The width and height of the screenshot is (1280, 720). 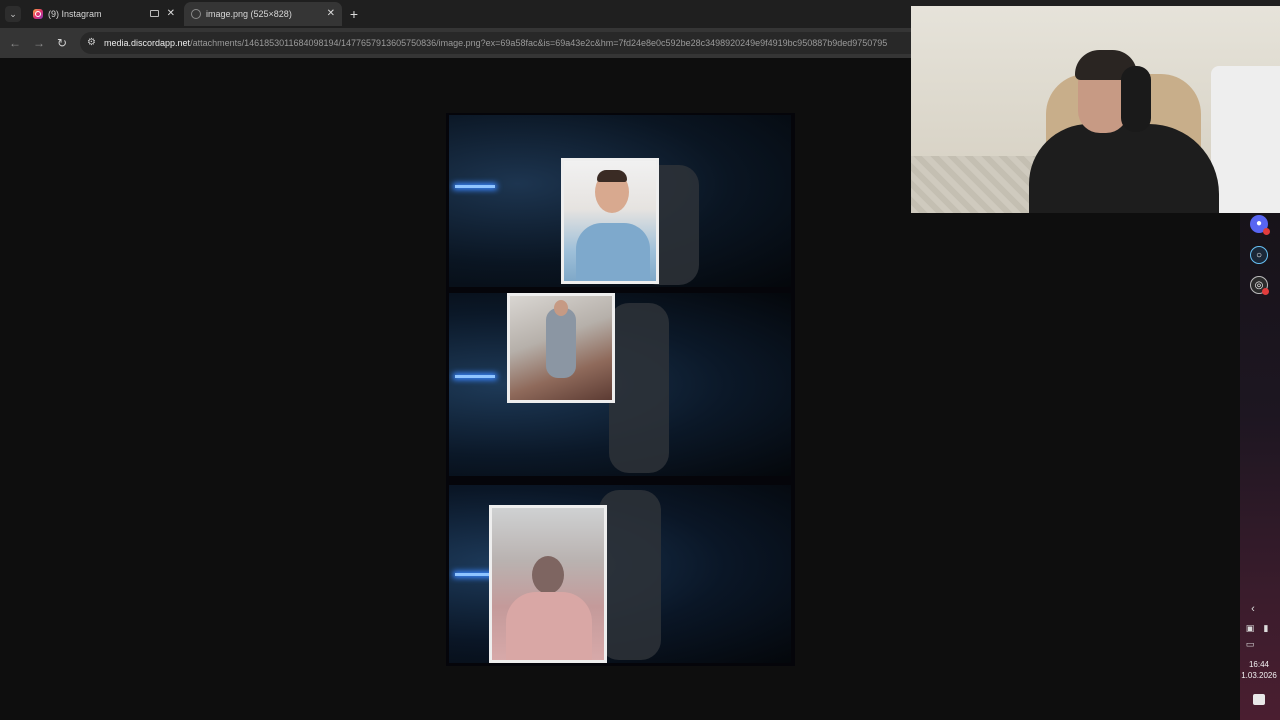 I want to click on webcam-overlay, so click(x=1095, y=109).